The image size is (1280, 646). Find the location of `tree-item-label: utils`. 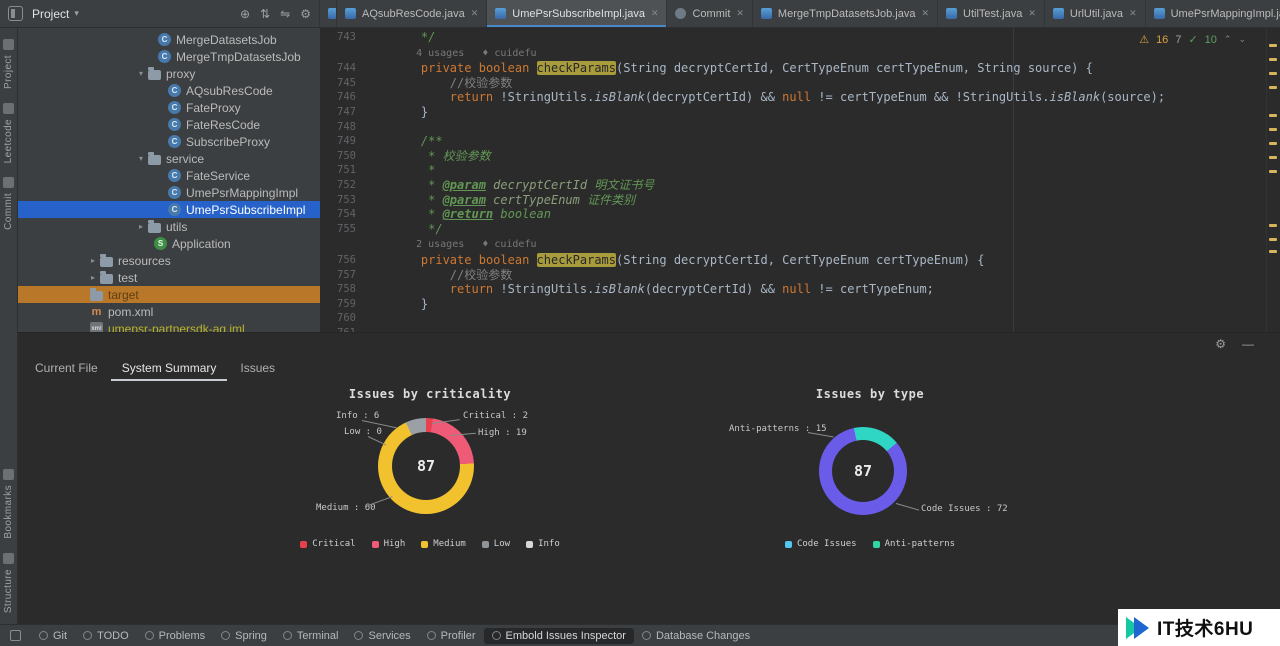

tree-item-label: utils is located at coordinates (177, 226).